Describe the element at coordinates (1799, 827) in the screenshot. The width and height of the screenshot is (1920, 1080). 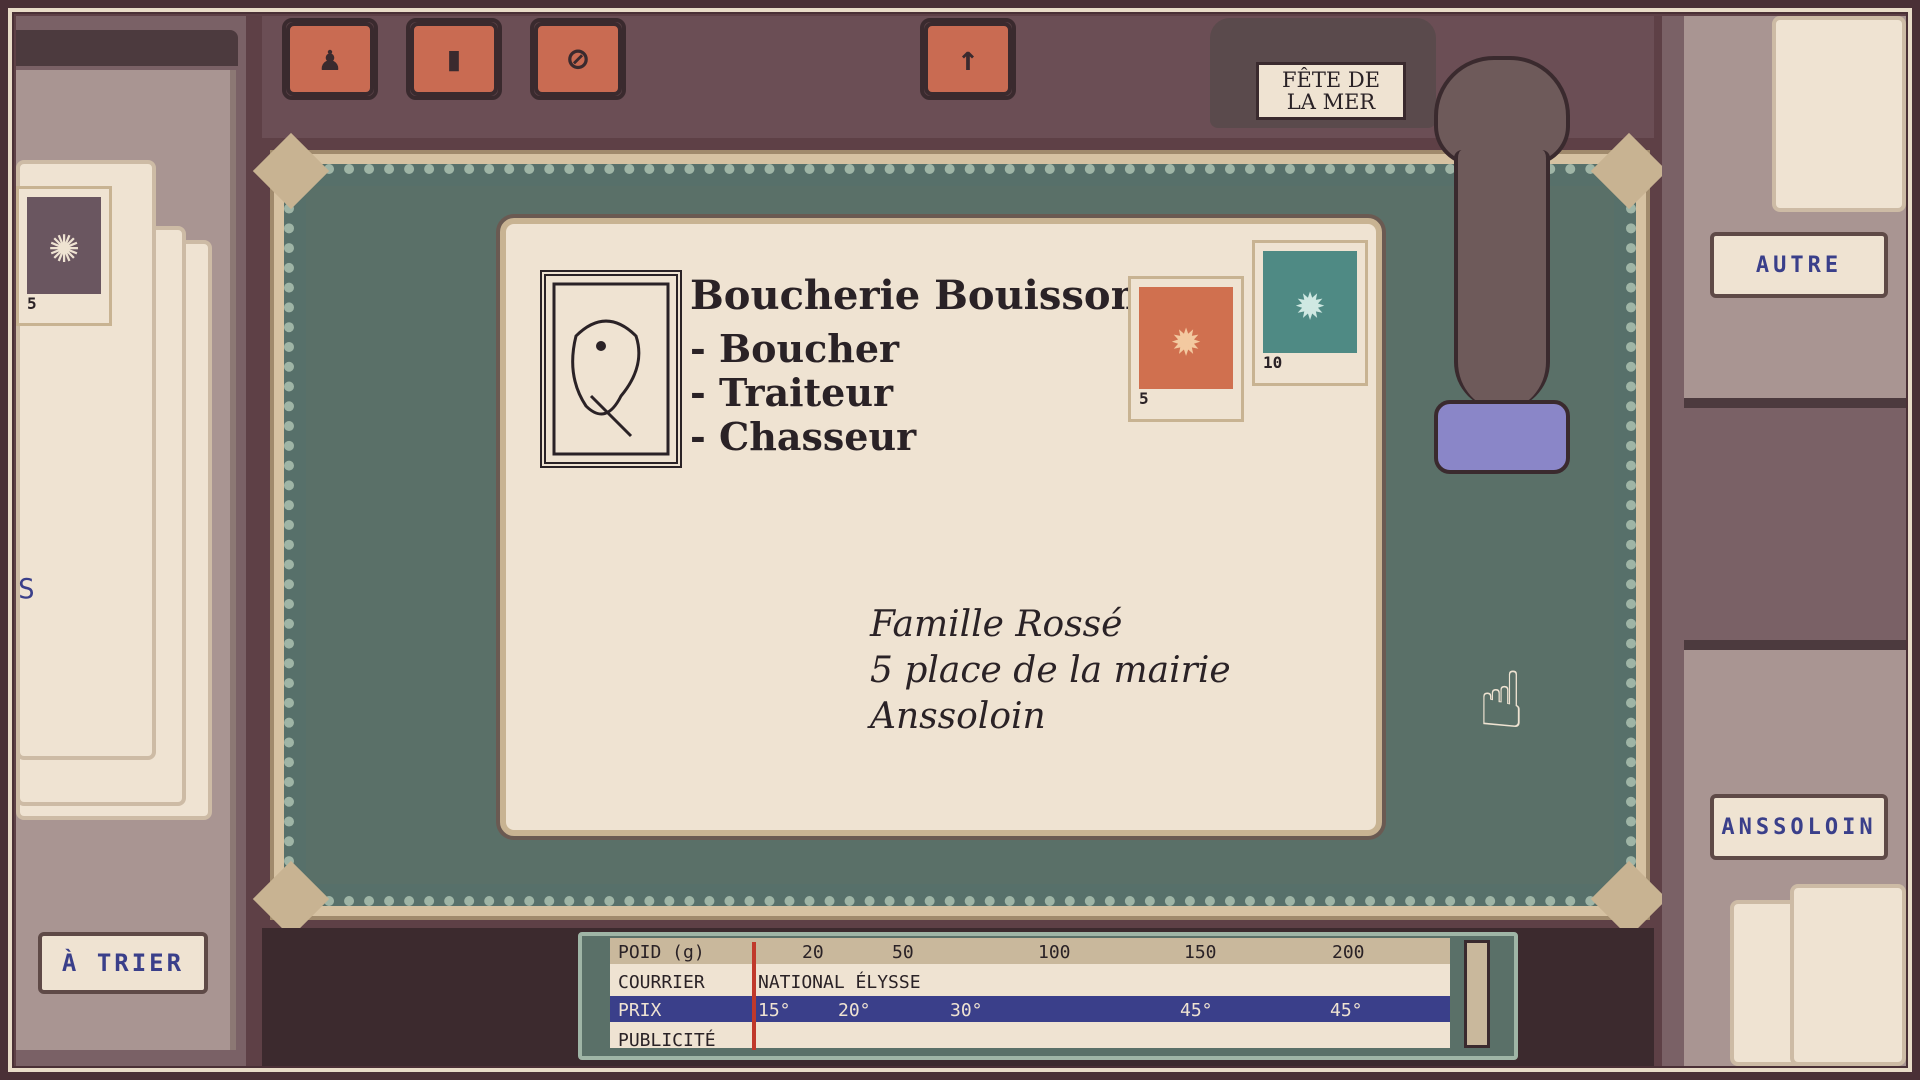
I see `anssoloin-button: ANSSOLOIN` at that location.